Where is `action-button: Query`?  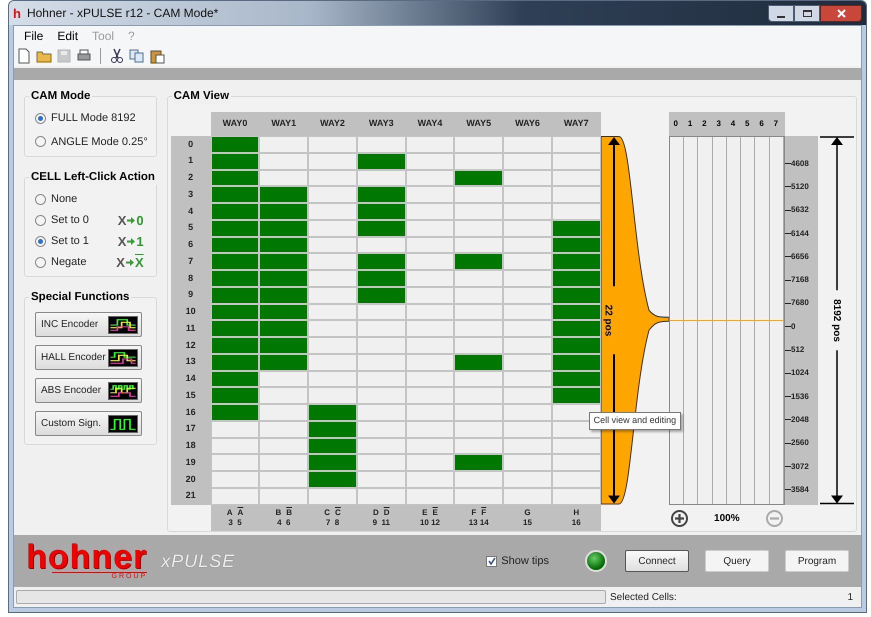 action-button: Query is located at coordinates (737, 561).